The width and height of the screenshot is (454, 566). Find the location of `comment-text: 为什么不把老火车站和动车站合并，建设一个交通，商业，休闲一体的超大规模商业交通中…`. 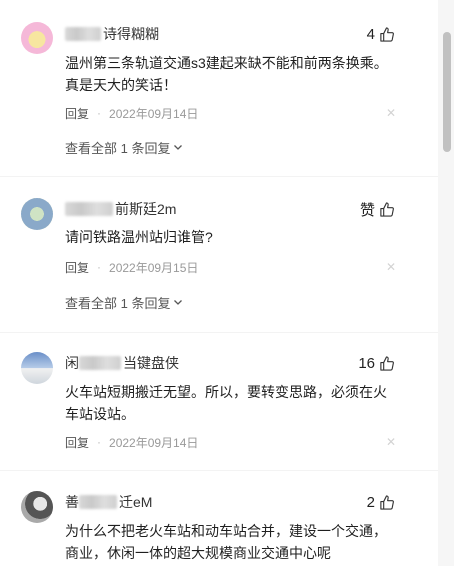

comment-text: 为什么不把老火车站和动车站合并，建设一个交通，商业，休闲一体的超大规模商业交通中… is located at coordinates (226, 542).